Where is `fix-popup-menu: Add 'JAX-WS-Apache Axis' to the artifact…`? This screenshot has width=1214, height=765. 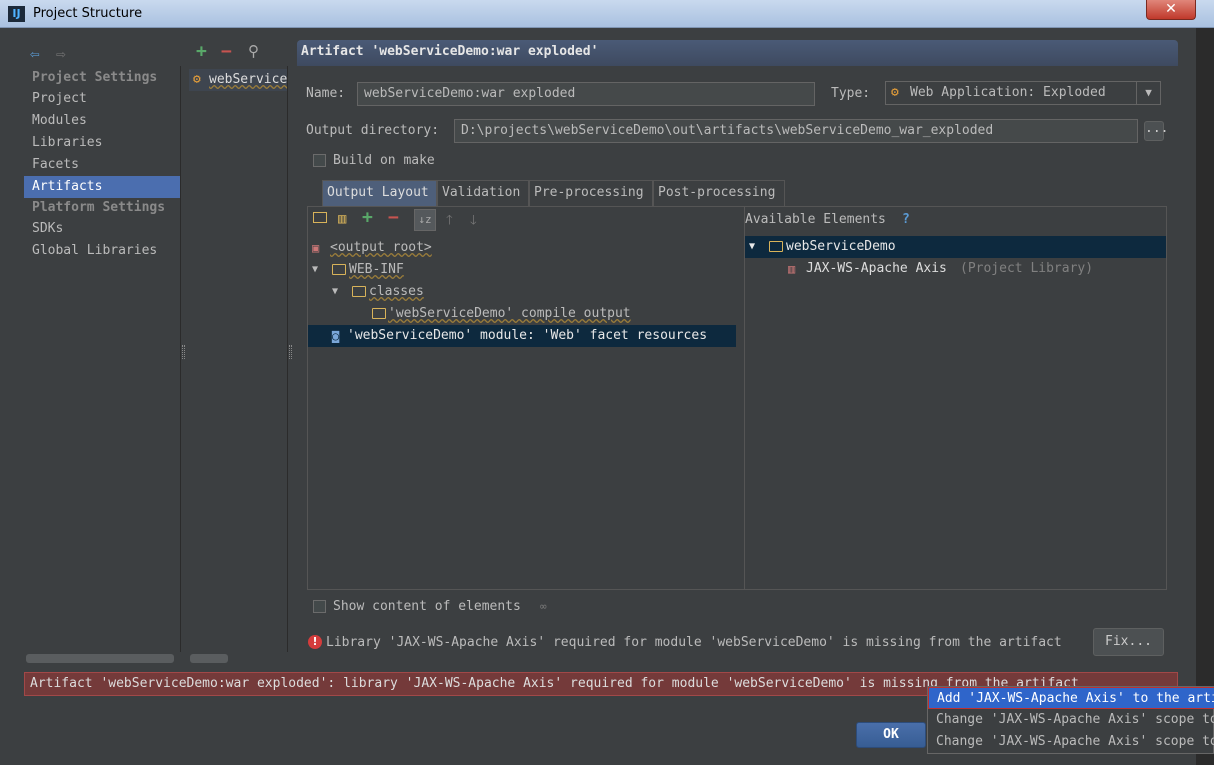
fix-popup-menu: Add 'JAX-WS-Apache Axis' to the artifact… is located at coordinates (1070, 720).